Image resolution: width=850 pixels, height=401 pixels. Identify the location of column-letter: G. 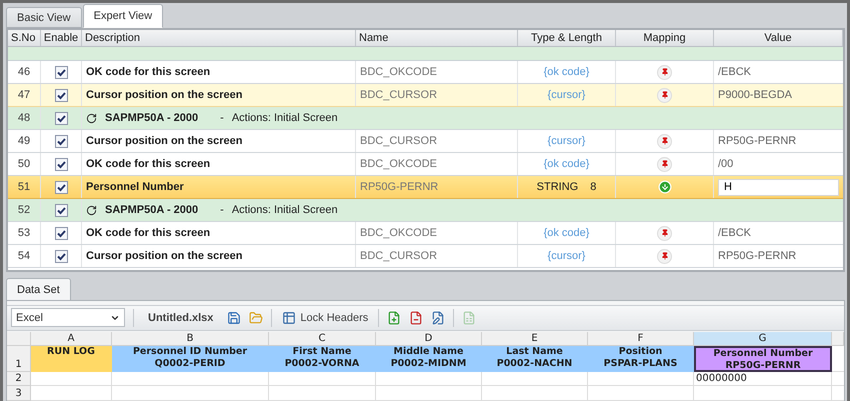
(763, 339).